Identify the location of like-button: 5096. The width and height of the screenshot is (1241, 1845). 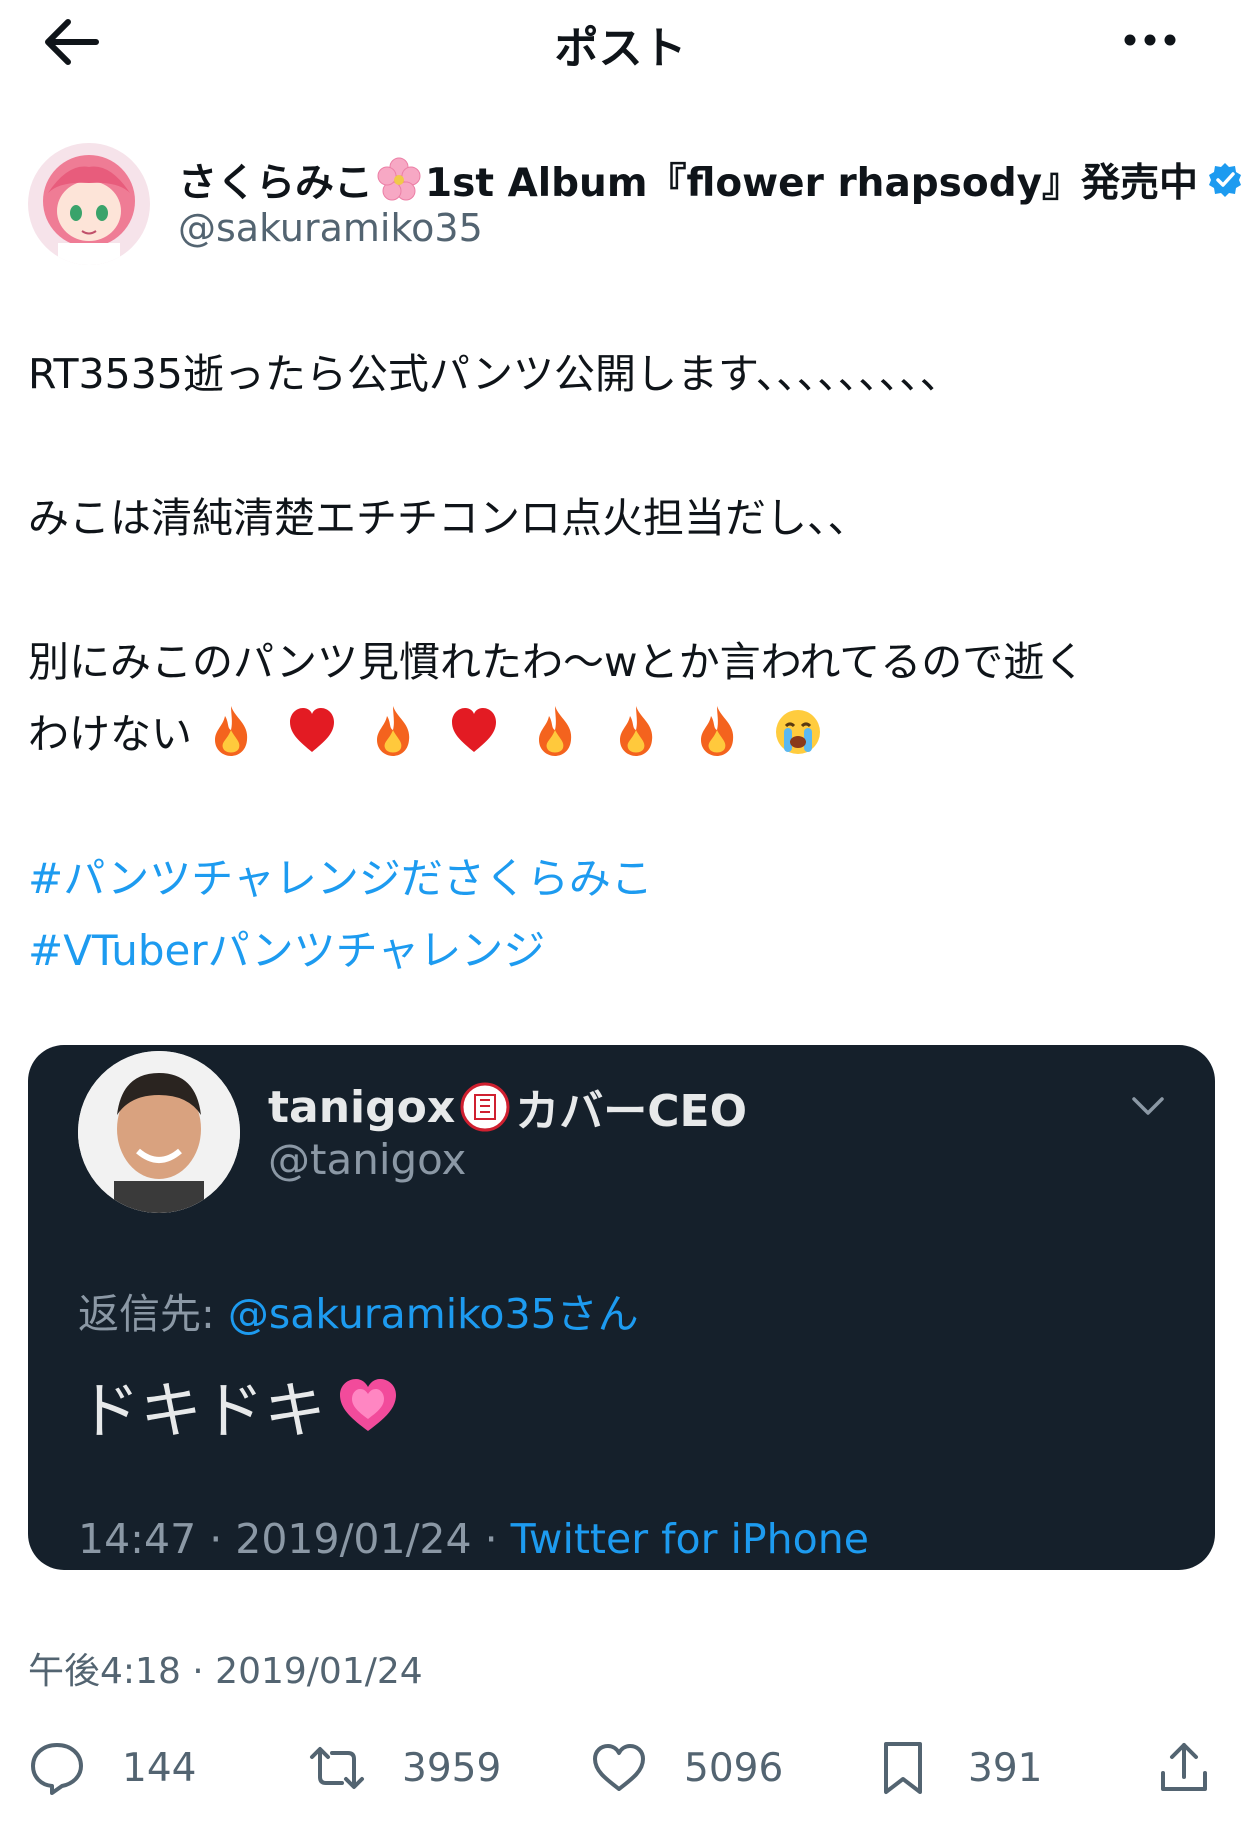
(686, 1768).